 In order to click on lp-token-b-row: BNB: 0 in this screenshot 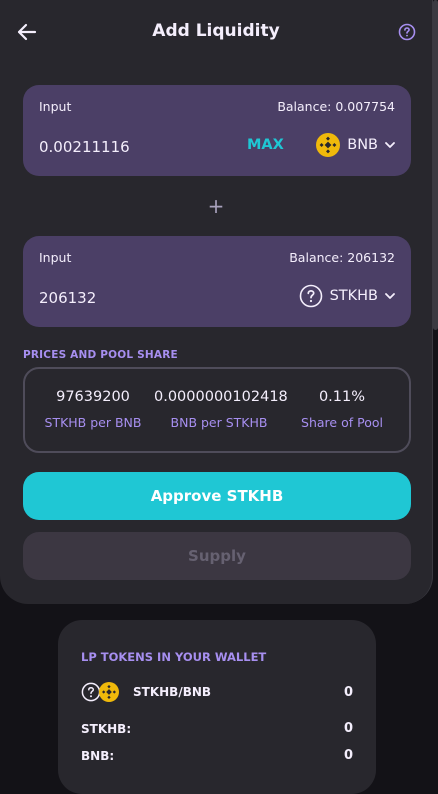, I will do `click(217, 755)`.